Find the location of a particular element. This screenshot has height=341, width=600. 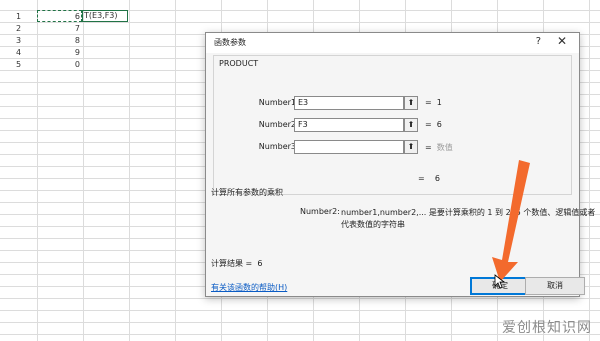

site-watermark: 爱创根知识网 is located at coordinates (547, 328).